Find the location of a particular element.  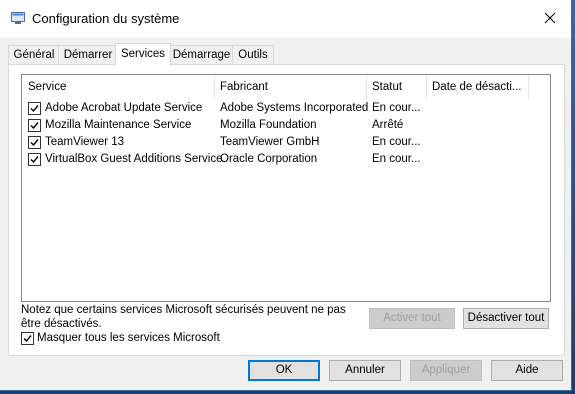

title-bar: Configuration du système is located at coordinates (285, 19).